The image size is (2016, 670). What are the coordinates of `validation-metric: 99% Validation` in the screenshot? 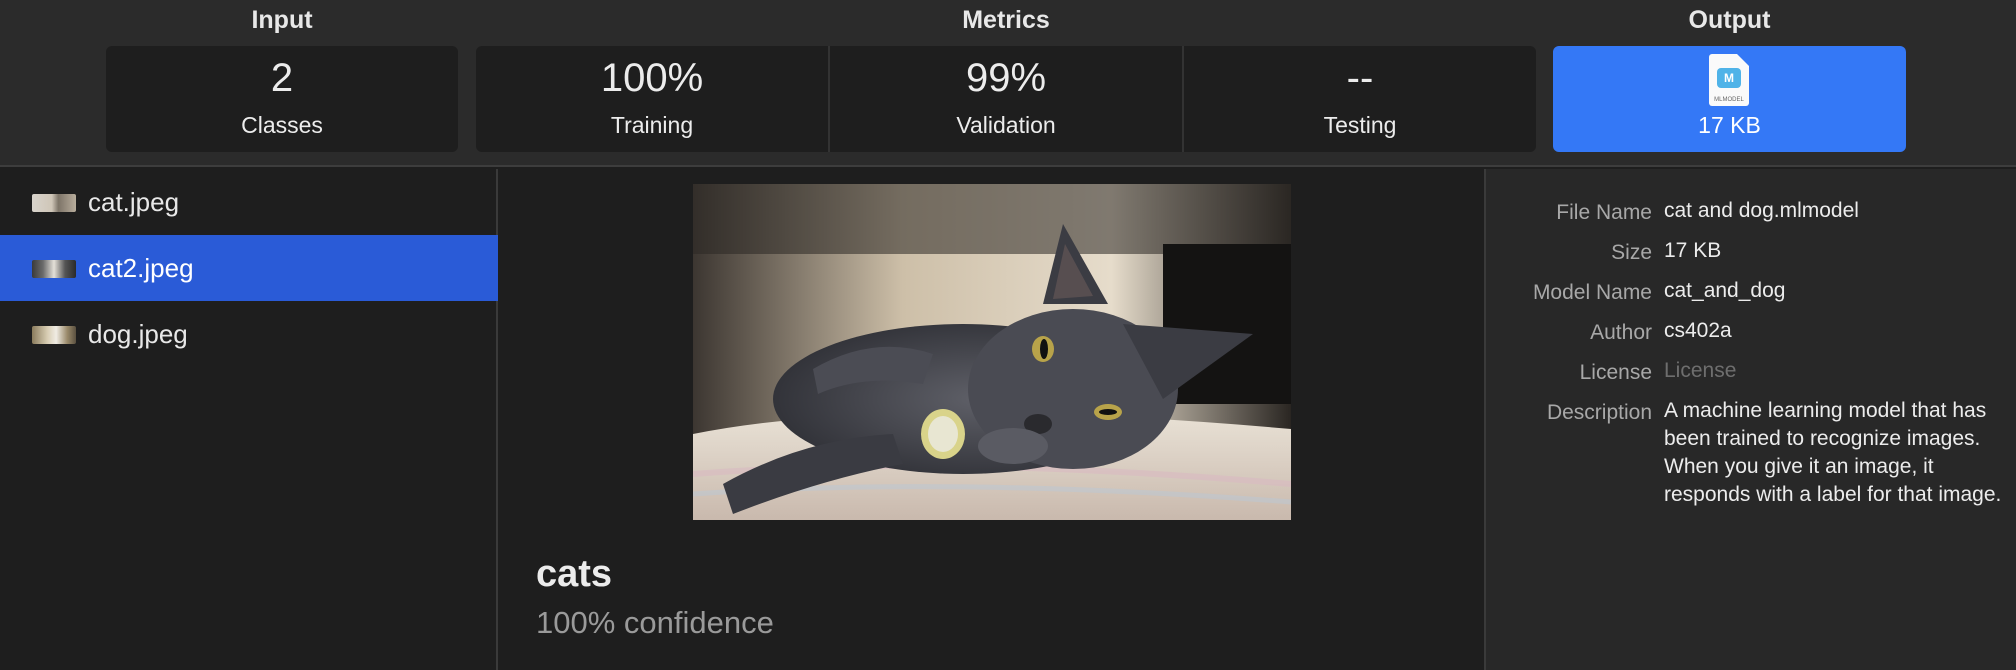 It's located at (1005, 99).